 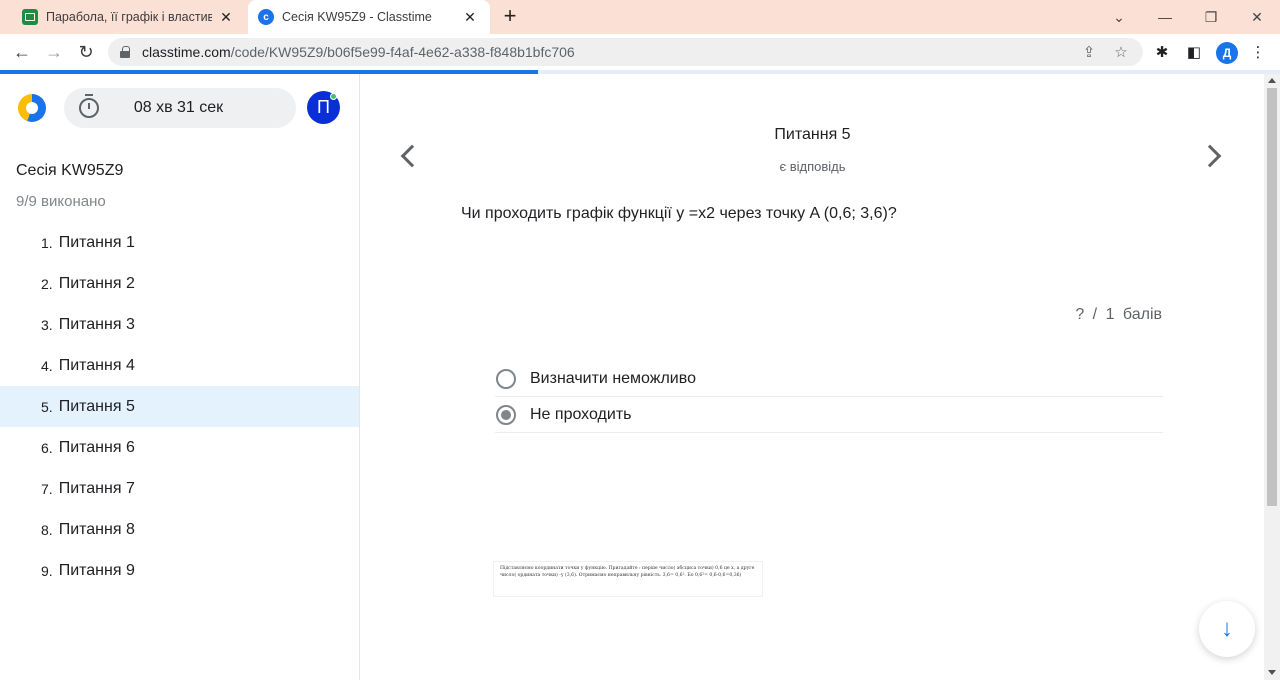 I want to click on sidebar-item-number: 6., so click(x=47, y=447).